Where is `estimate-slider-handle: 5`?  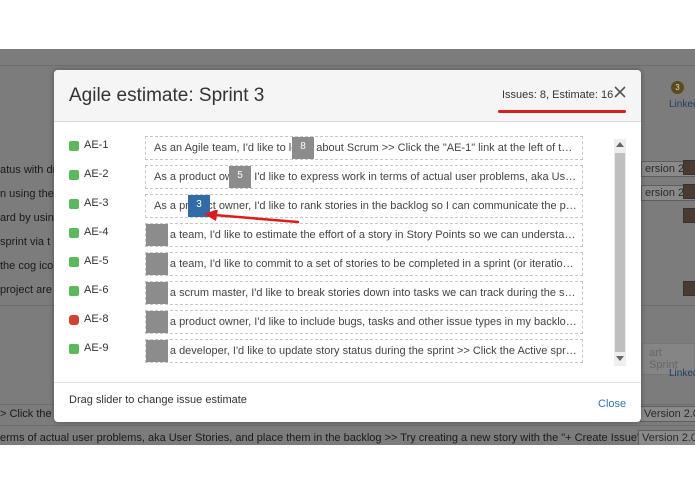 estimate-slider-handle: 5 is located at coordinates (240, 177).